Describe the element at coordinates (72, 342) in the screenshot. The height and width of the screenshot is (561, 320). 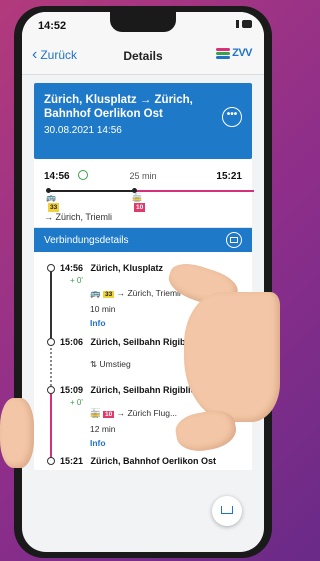
I see `stop-time: 15:06` at that location.